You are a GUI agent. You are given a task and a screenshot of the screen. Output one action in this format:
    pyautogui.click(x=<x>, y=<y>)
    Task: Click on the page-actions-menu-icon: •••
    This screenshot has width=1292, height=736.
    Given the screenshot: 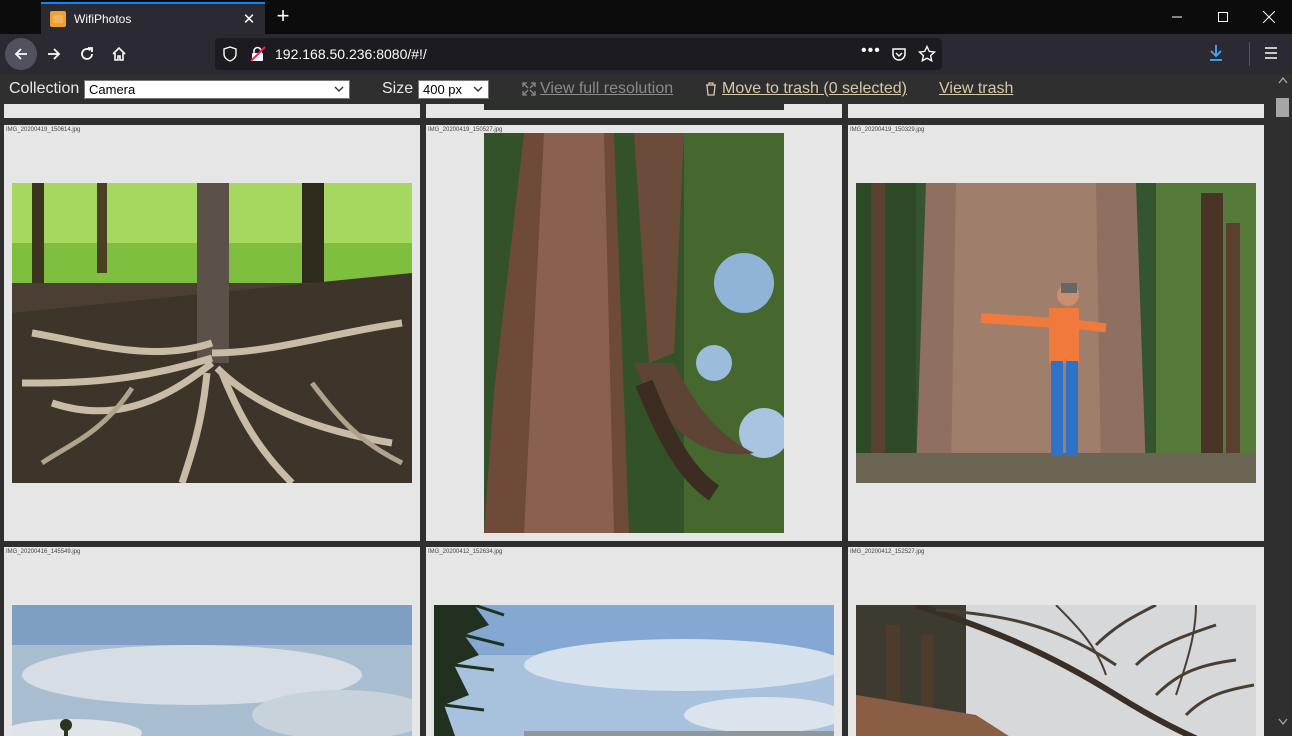 What is the action you would take?
    pyautogui.click(x=871, y=51)
    